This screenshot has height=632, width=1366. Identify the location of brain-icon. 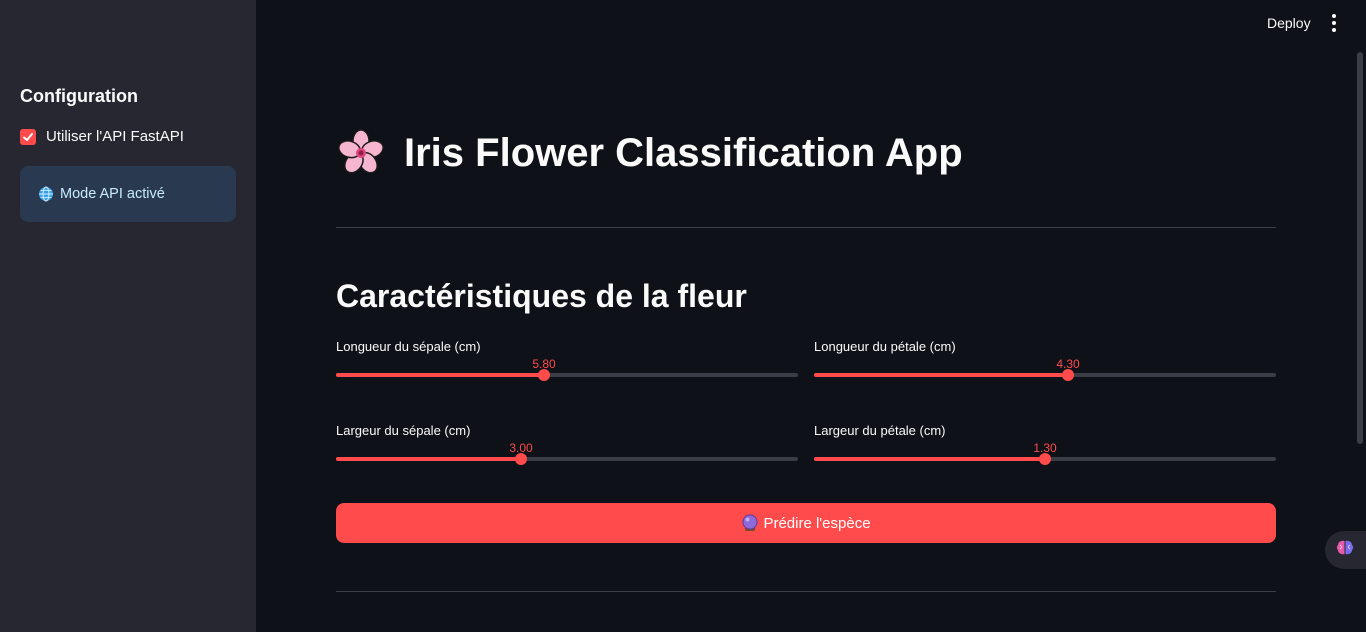
(1345, 550).